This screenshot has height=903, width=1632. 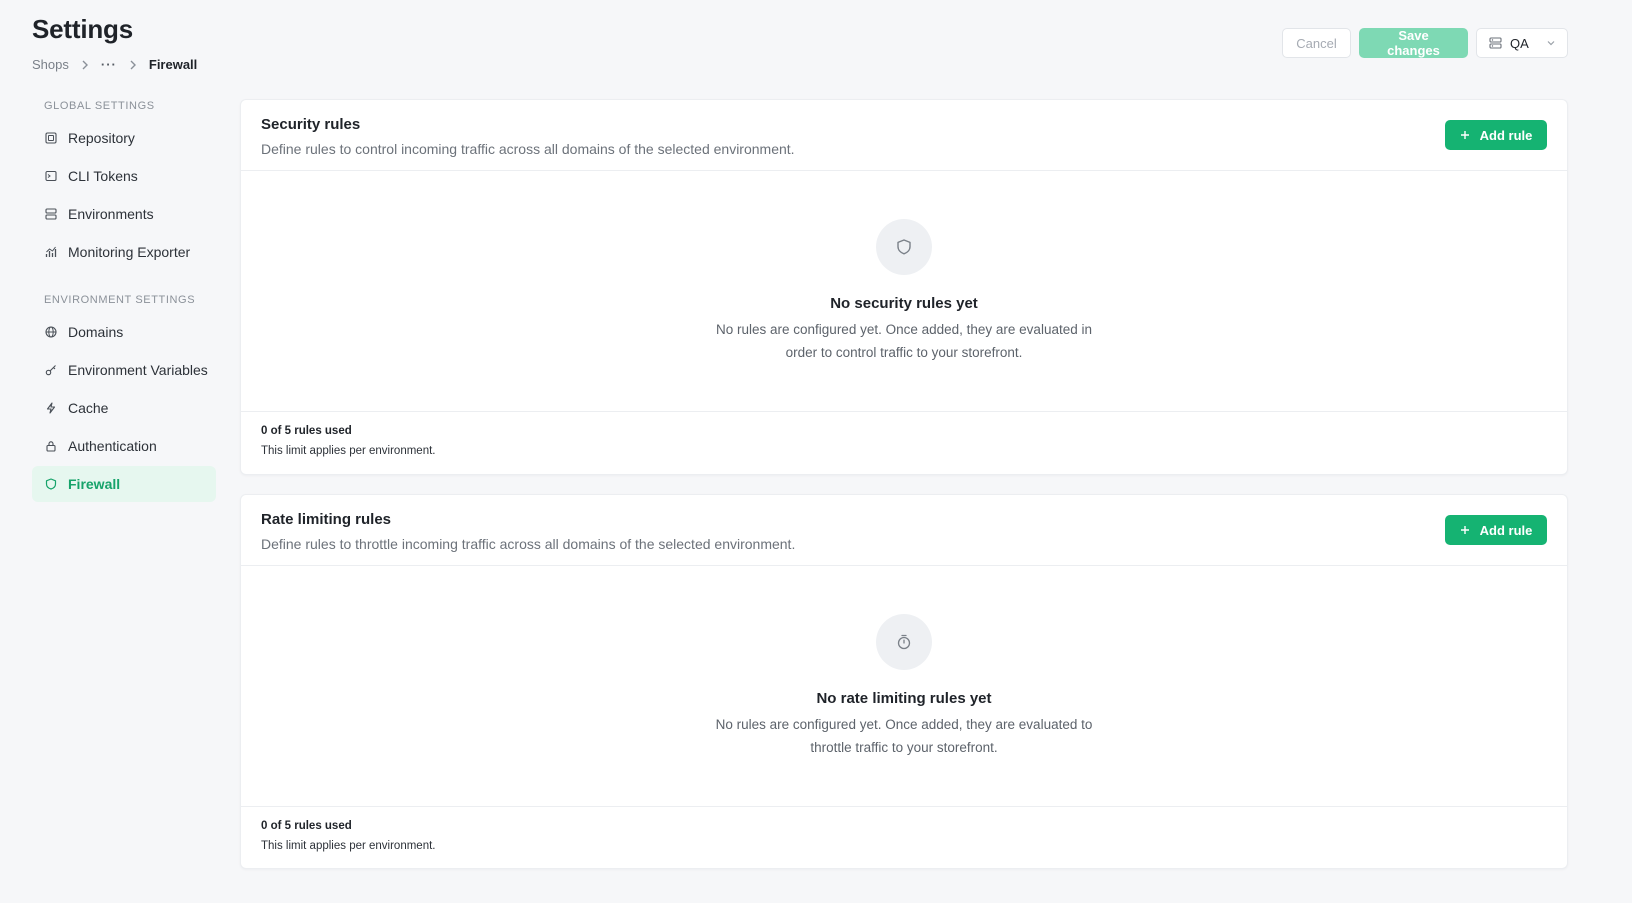 I want to click on sidebar-item-domains: Domains, so click(x=124, y=332).